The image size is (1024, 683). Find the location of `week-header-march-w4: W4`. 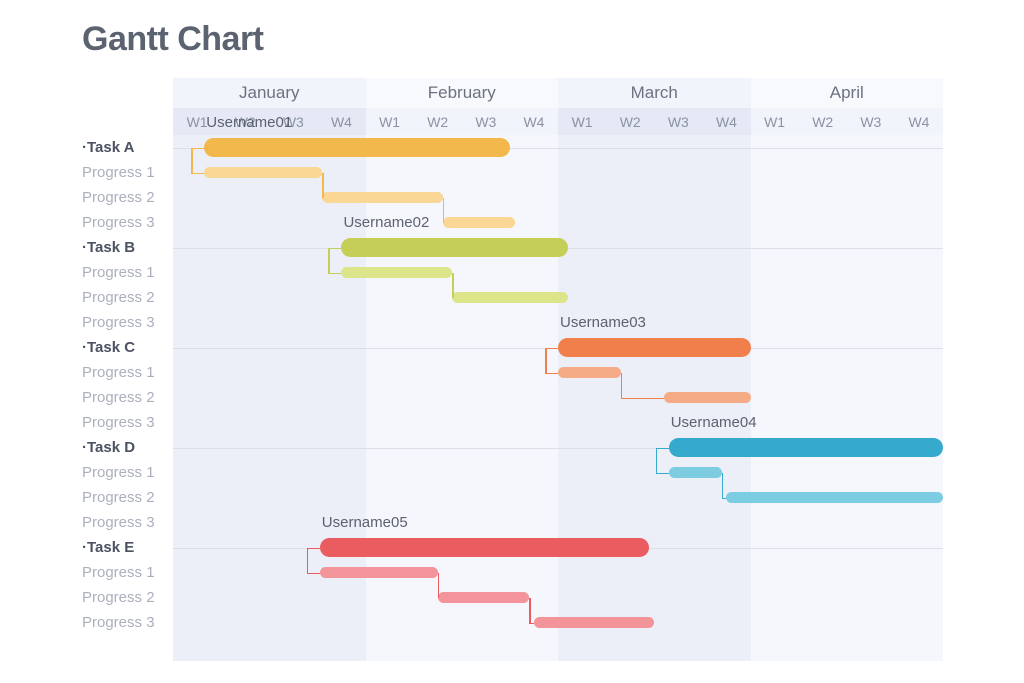

week-header-march-w4: W4 is located at coordinates (726, 121).